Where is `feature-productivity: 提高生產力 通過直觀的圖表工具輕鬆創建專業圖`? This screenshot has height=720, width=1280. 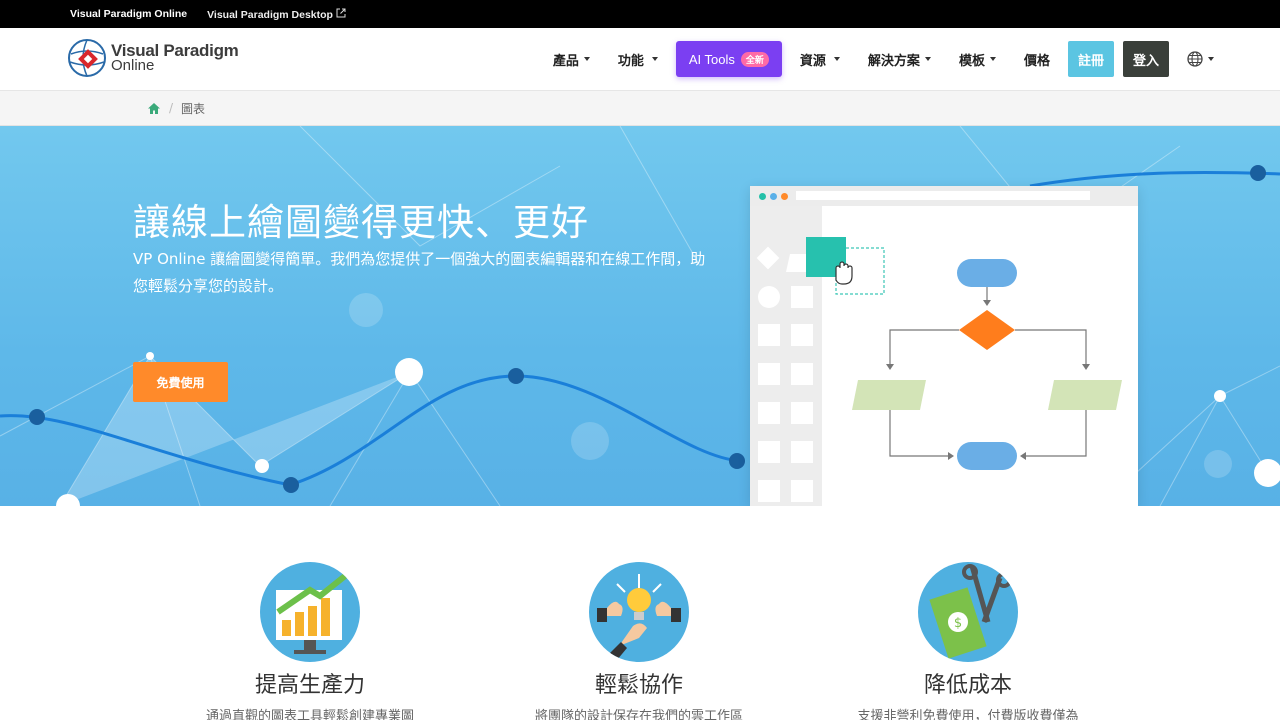
feature-productivity: 提高生產力 通過直觀的圖表工具輕鬆創建專業圖 is located at coordinates (310, 641).